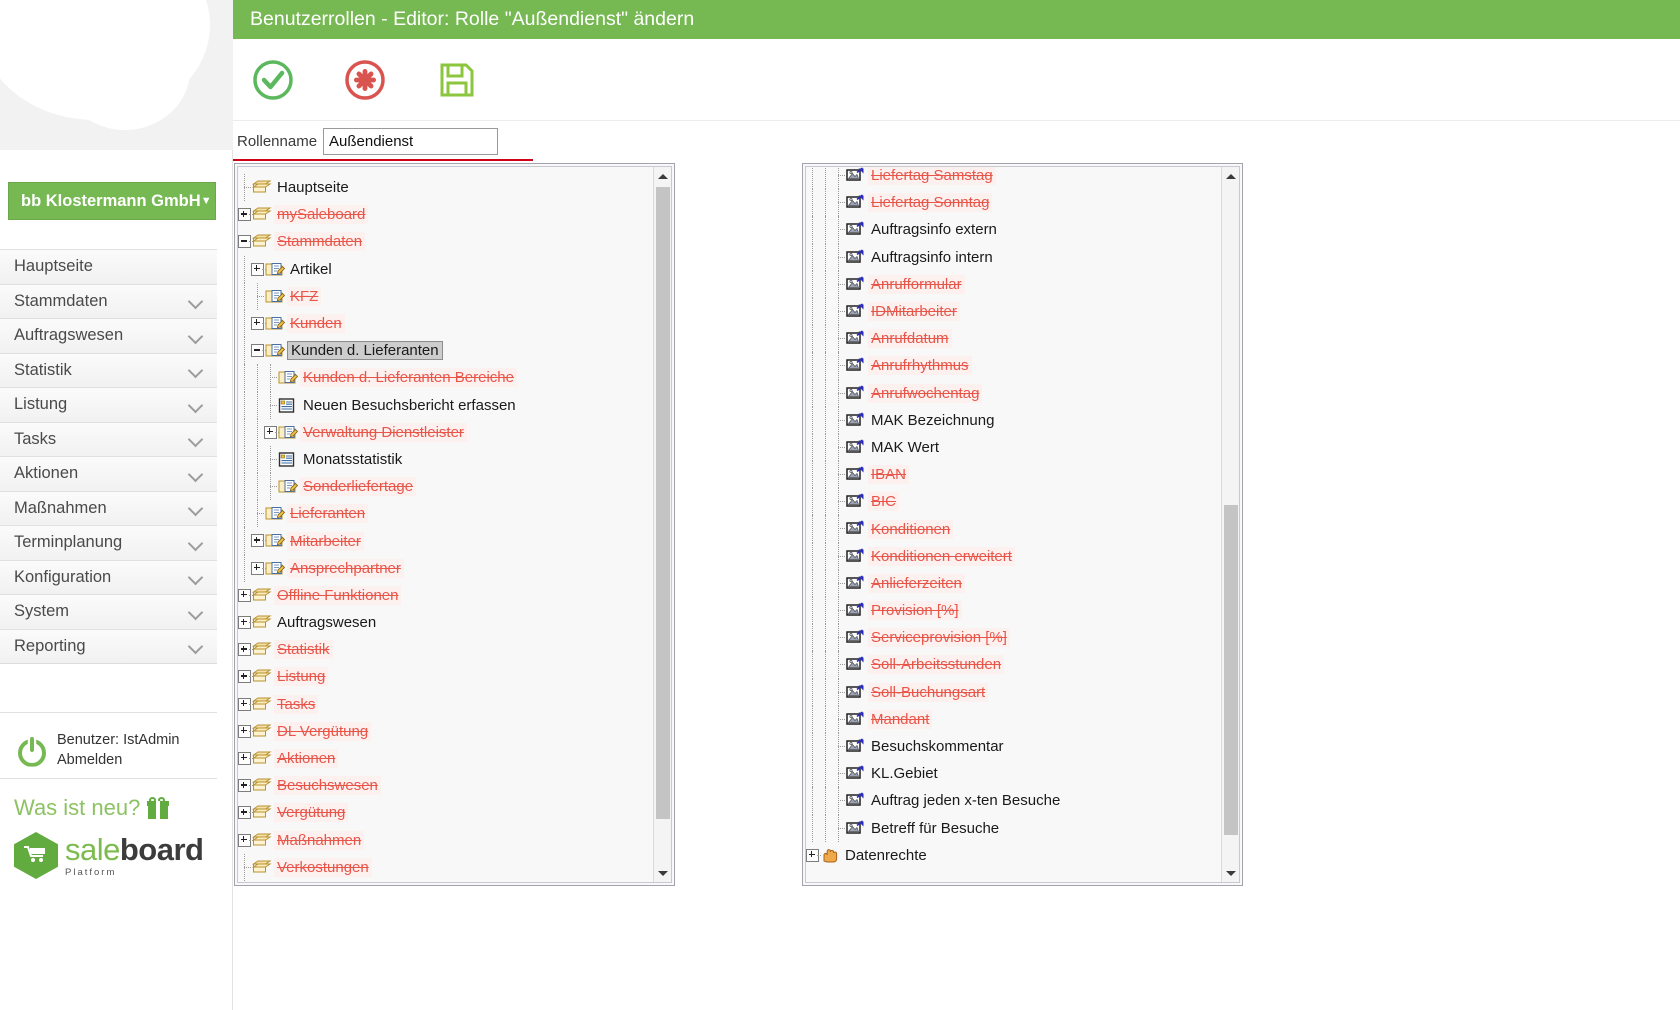 The image size is (1680, 1010). I want to click on tree-node: Anlieferzeiten, so click(1013, 583).